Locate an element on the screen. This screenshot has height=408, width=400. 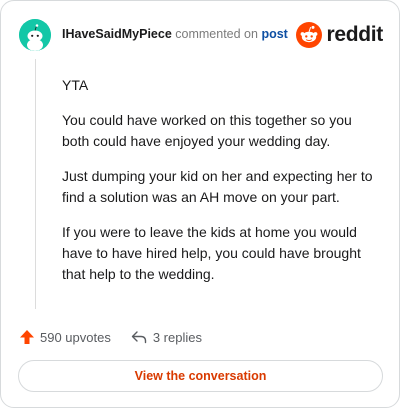
upvotes: 590 upvotes is located at coordinates (65, 337).